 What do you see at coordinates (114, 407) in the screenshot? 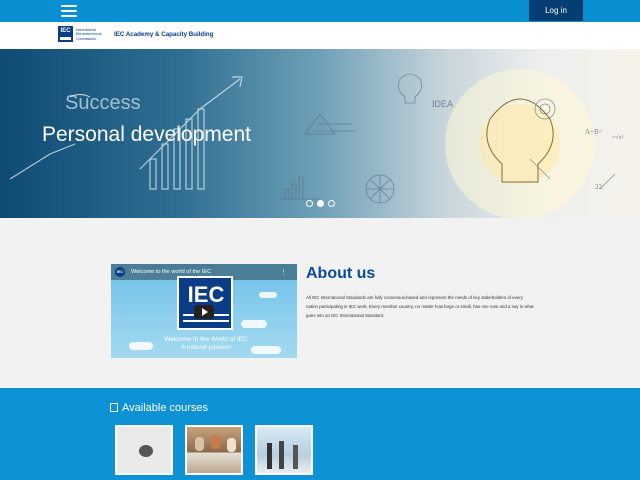
I see `book-icon` at bounding box center [114, 407].